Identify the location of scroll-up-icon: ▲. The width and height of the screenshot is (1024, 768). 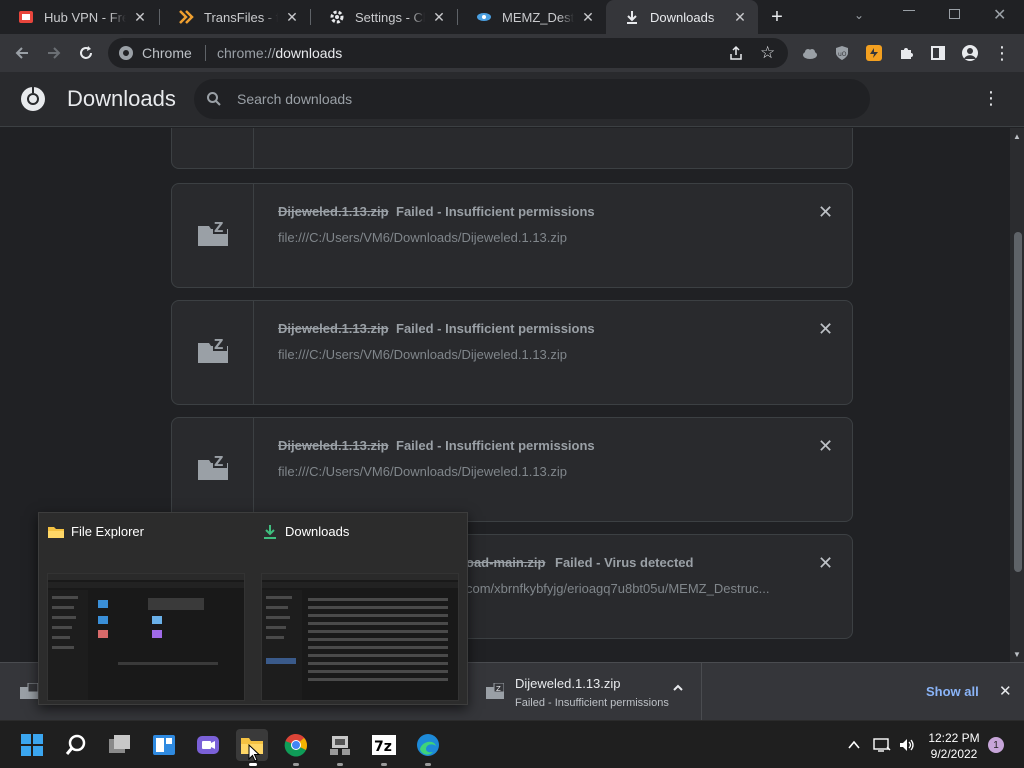
(1017, 136).